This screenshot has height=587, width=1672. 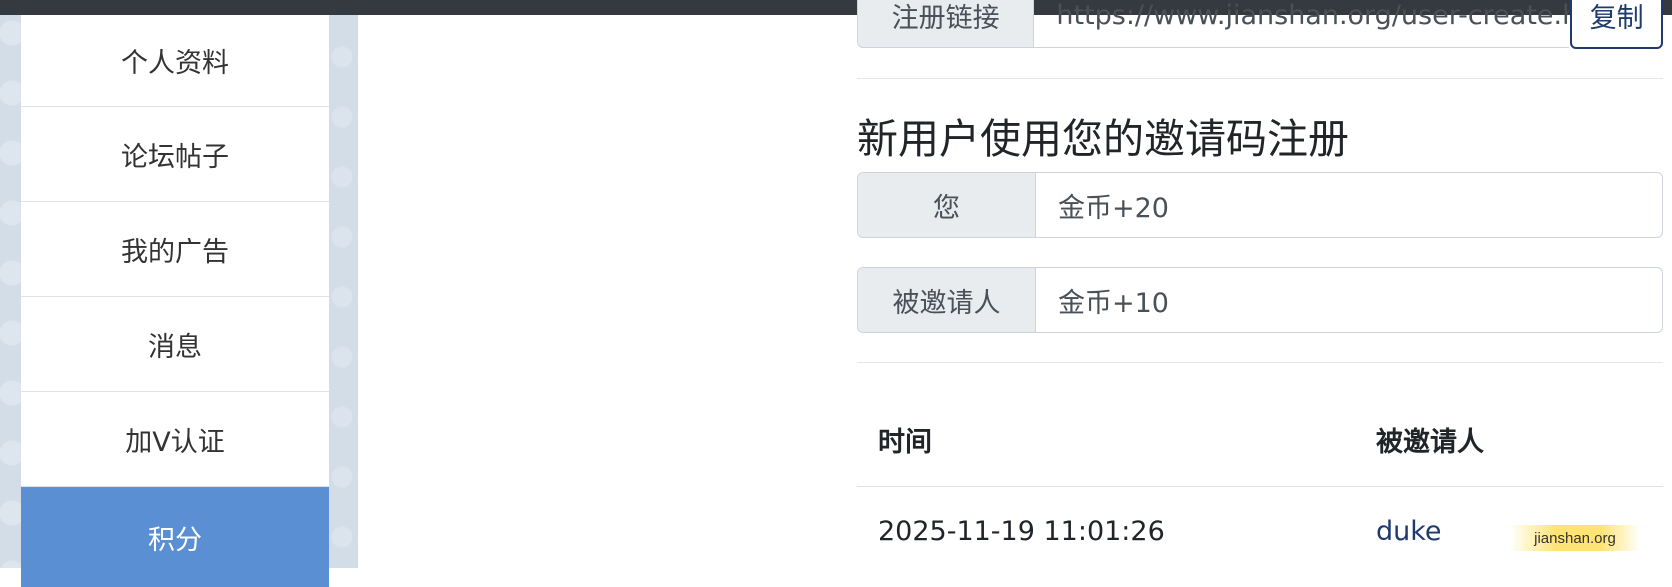 What do you see at coordinates (175, 537) in the screenshot?
I see `sidebar-item-points: 积分` at bounding box center [175, 537].